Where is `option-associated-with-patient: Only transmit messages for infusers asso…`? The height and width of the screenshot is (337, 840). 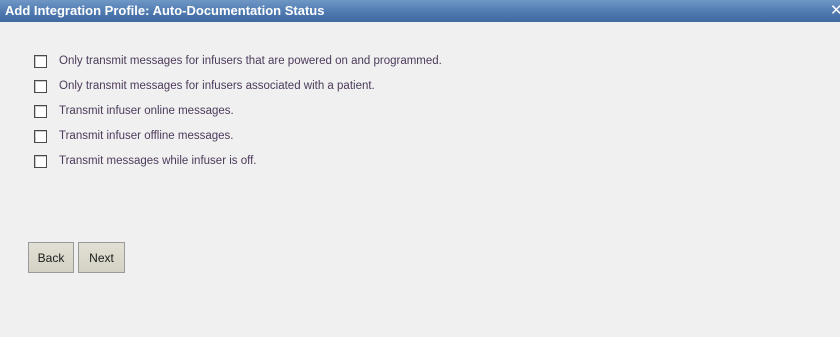
option-associated-with-patient: Only transmit messages for infusers asso… is located at coordinates (238, 86).